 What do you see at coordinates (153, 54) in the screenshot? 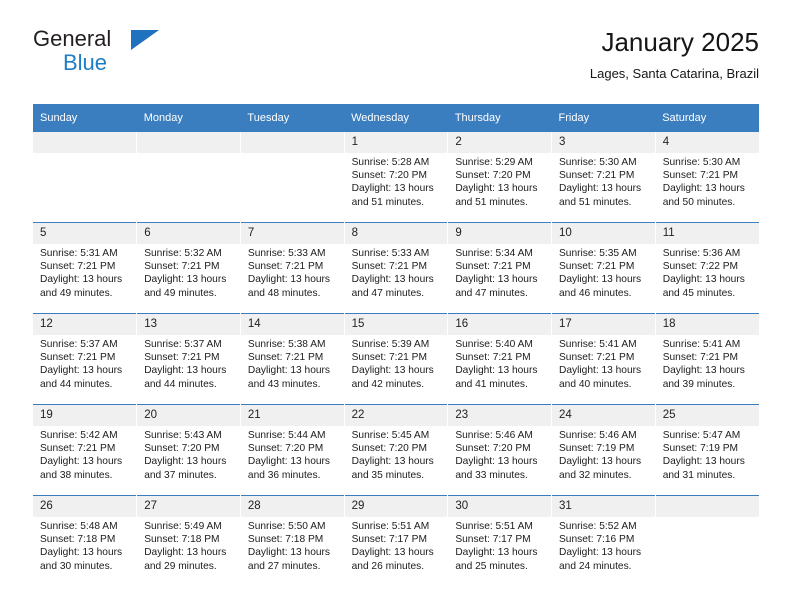
I see `generalblue-logo: General Blue` at bounding box center [153, 54].